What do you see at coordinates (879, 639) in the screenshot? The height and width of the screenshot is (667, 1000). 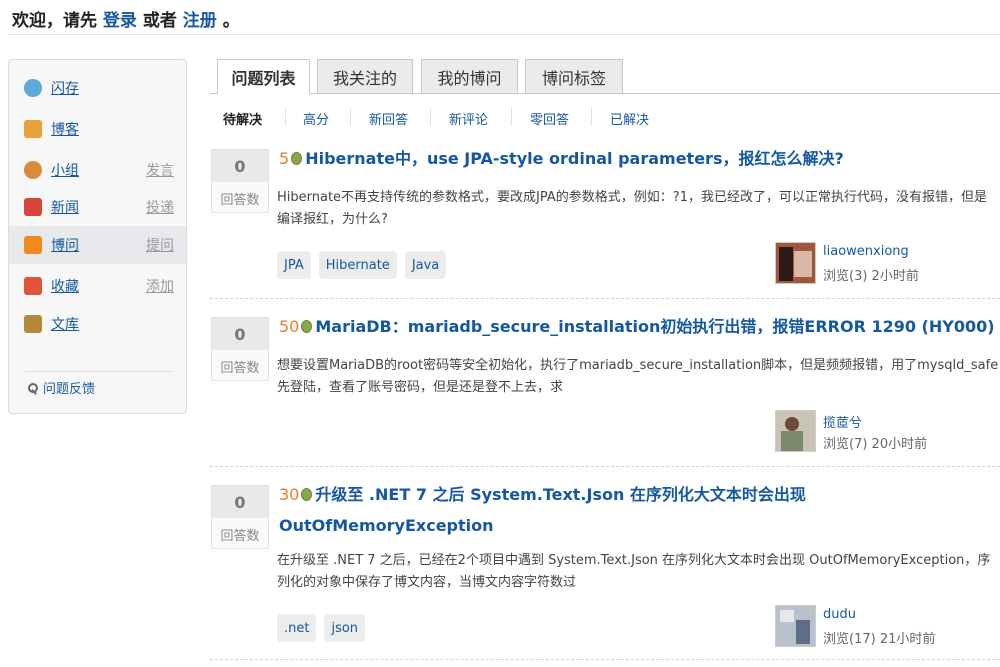 I see `question-meta: 浏览(17) 21小时前` at bounding box center [879, 639].